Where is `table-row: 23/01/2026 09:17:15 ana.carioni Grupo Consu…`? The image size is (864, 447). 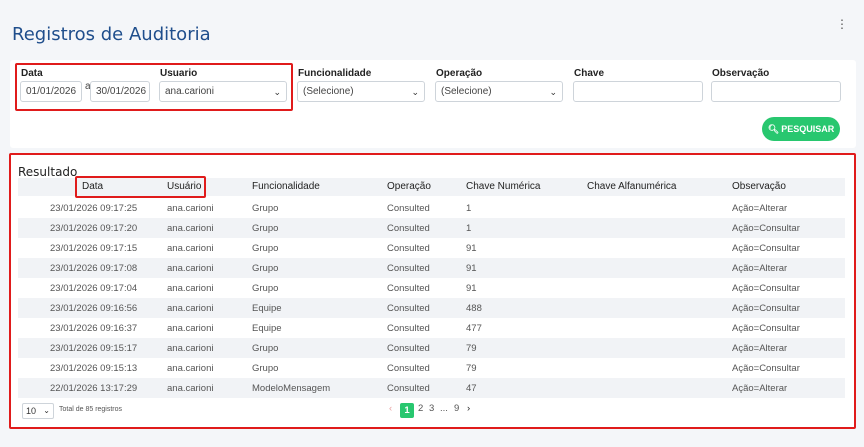 table-row: 23/01/2026 09:17:15 ana.carioni Grupo Consu… is located at coordinates (431, 248).